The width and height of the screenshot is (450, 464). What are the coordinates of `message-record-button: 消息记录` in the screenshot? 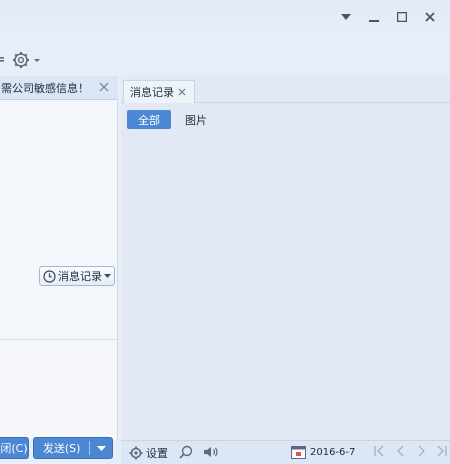 It's located at (77, 276).